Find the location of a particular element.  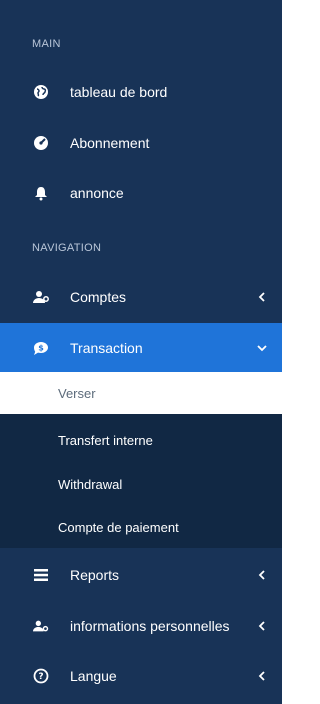

submenu-item-label: Compte de paiement is located at coordinates (118, 527).